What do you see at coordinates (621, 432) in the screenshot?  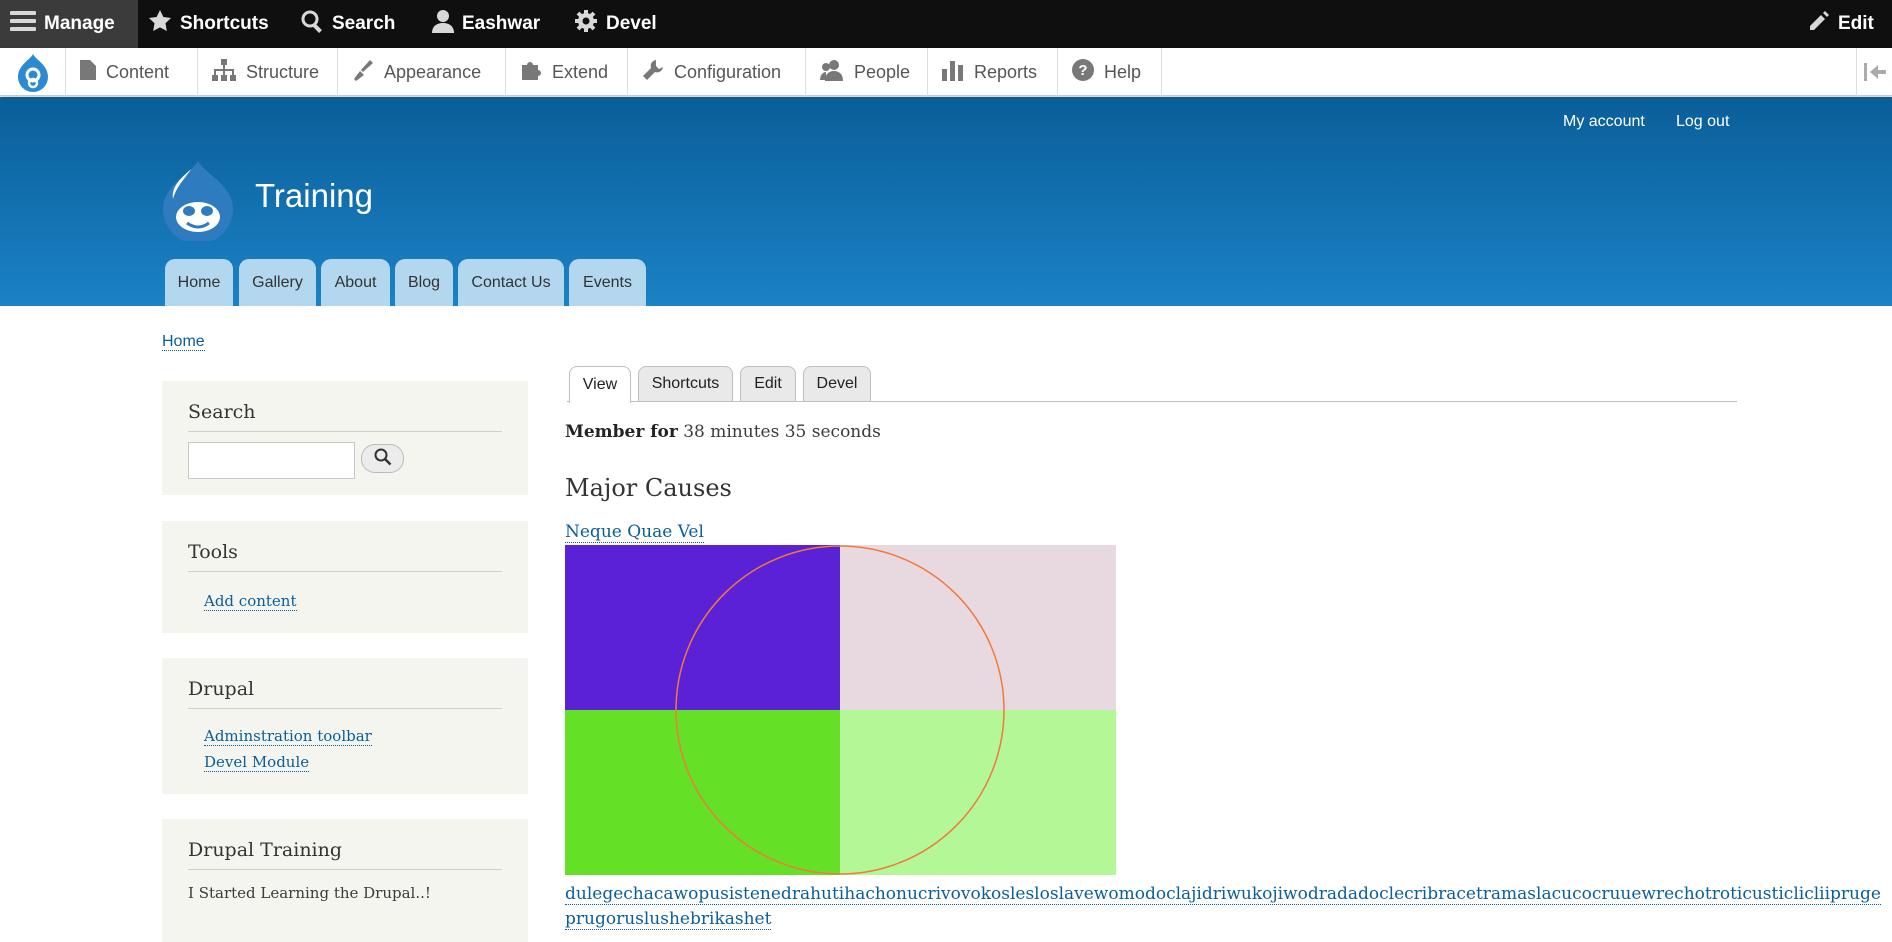 I see `member-for-label: Member for` at bounding box center [621, 432].